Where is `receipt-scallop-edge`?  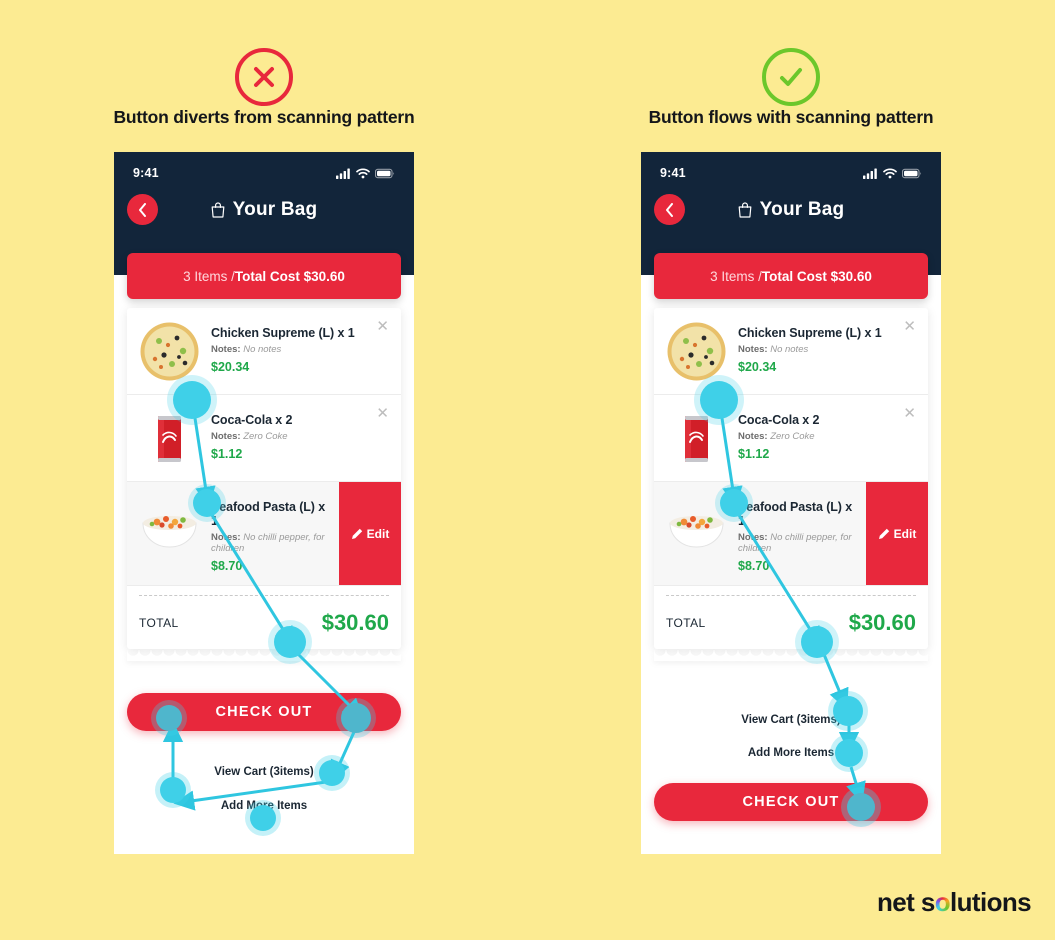 receipt-scallop-edge is located at coordinates (264, 655).